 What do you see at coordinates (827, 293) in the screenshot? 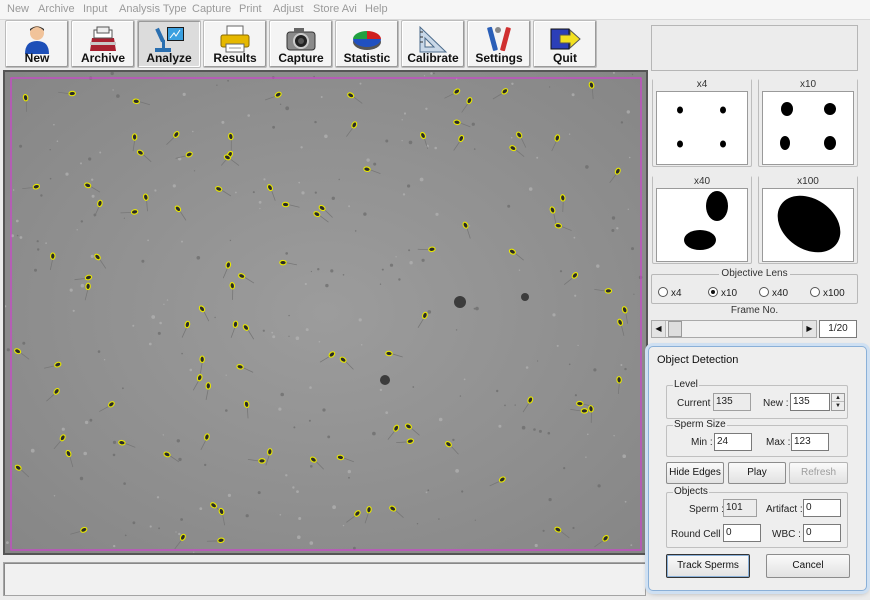
I see `lens-radio-x100: x100` at bounding box center [827, 293].